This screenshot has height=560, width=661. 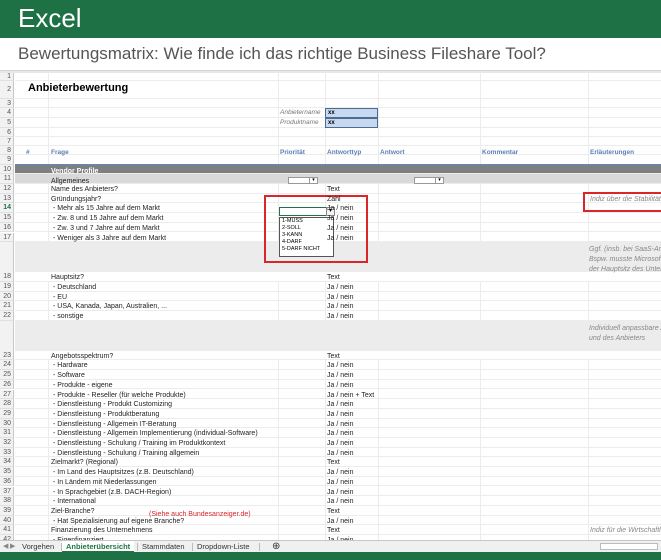 What do you see at coordinates (112, 404) in the screenshot?
I see `question-cell: - Dienstleistung - Produkt Customizing` at bounding box center [112, 404].